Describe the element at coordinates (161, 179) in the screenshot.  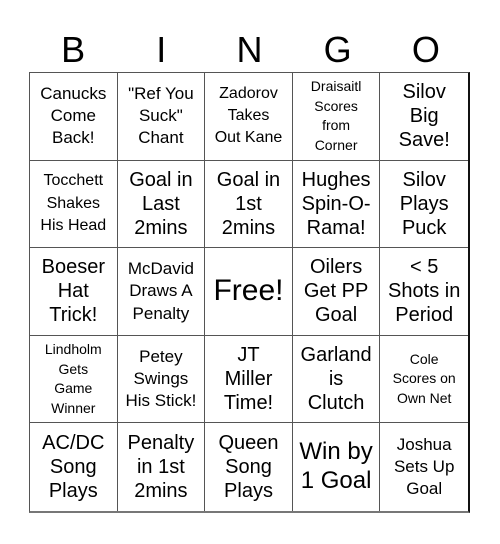
I see `cell-text-line: Goal in` at that location.